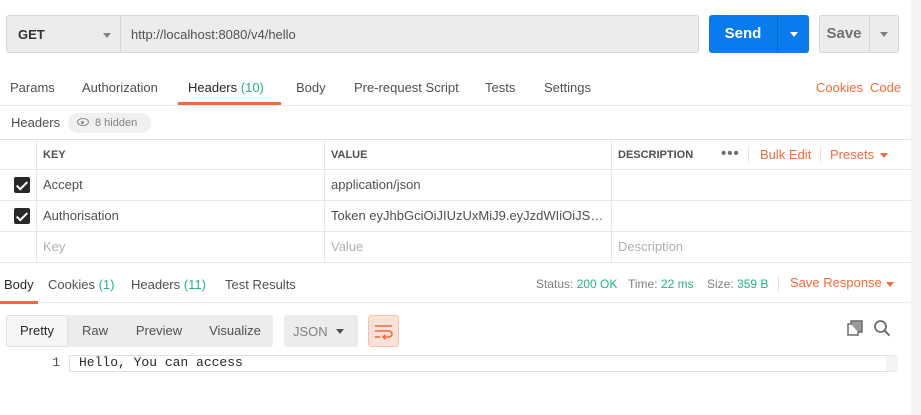  I want to click on view-mode-selector: Pretty Raw Preview Visualize, so click(139, 331).